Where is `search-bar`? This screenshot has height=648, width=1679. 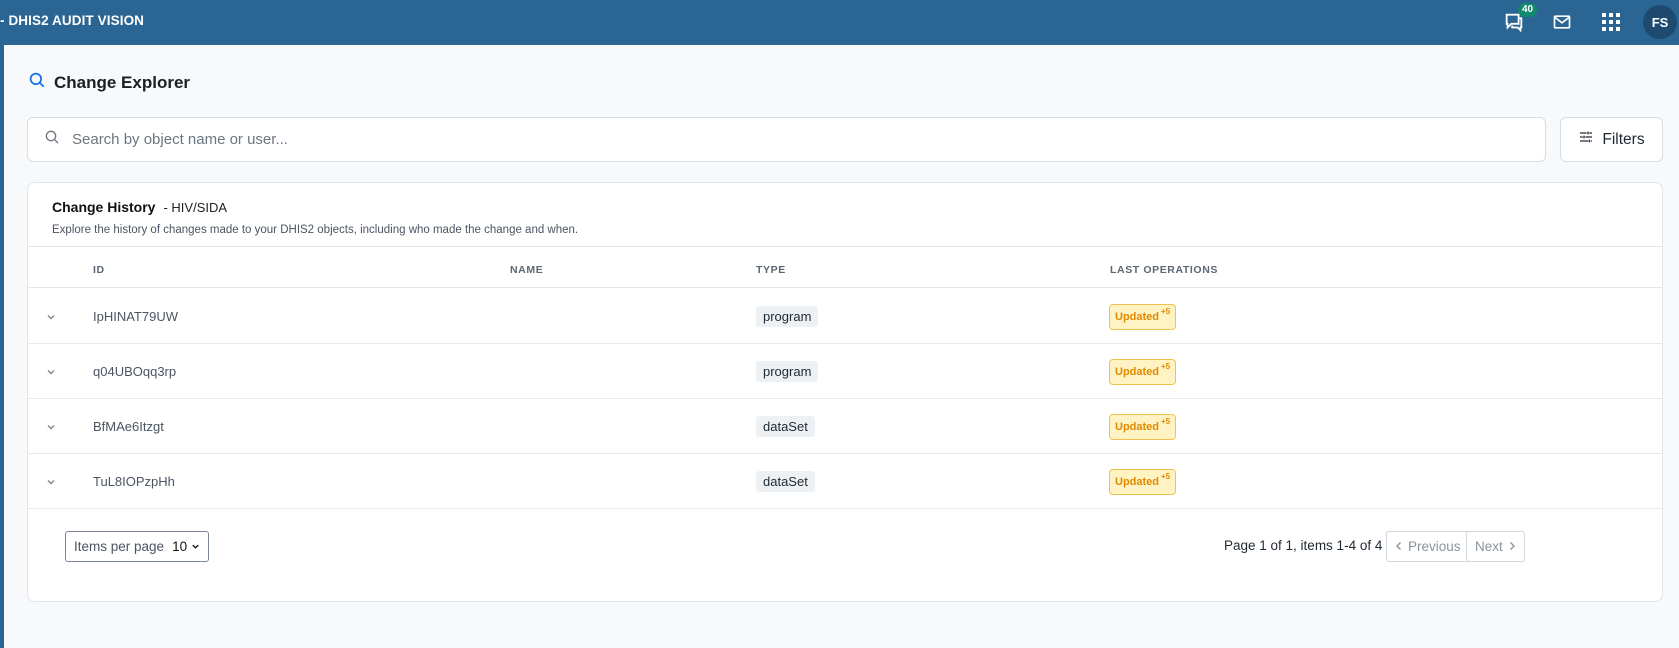 search-bar is located at coordinates (786, 139).